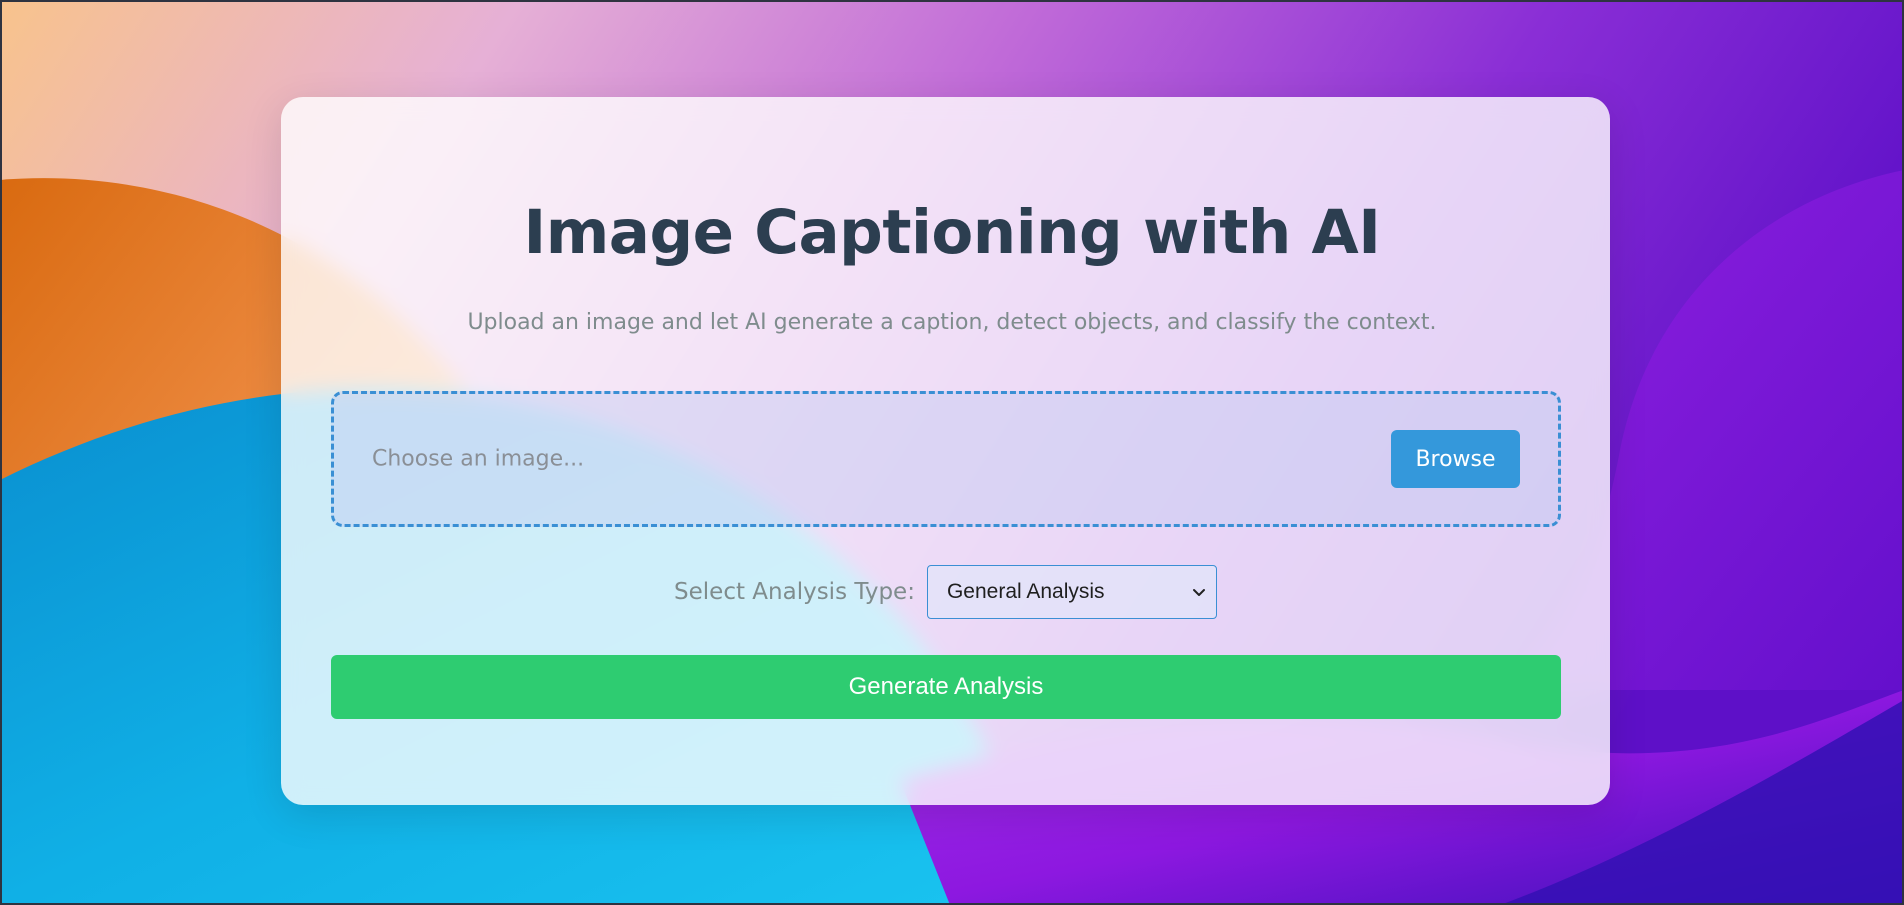 The width and height of the screenshot is (1904, 905). What do you see at coordinates (1025, 591) in the screenshot?
I see `analysis-type-selected-value: General Analysis` at bounding box center [1025, 591].